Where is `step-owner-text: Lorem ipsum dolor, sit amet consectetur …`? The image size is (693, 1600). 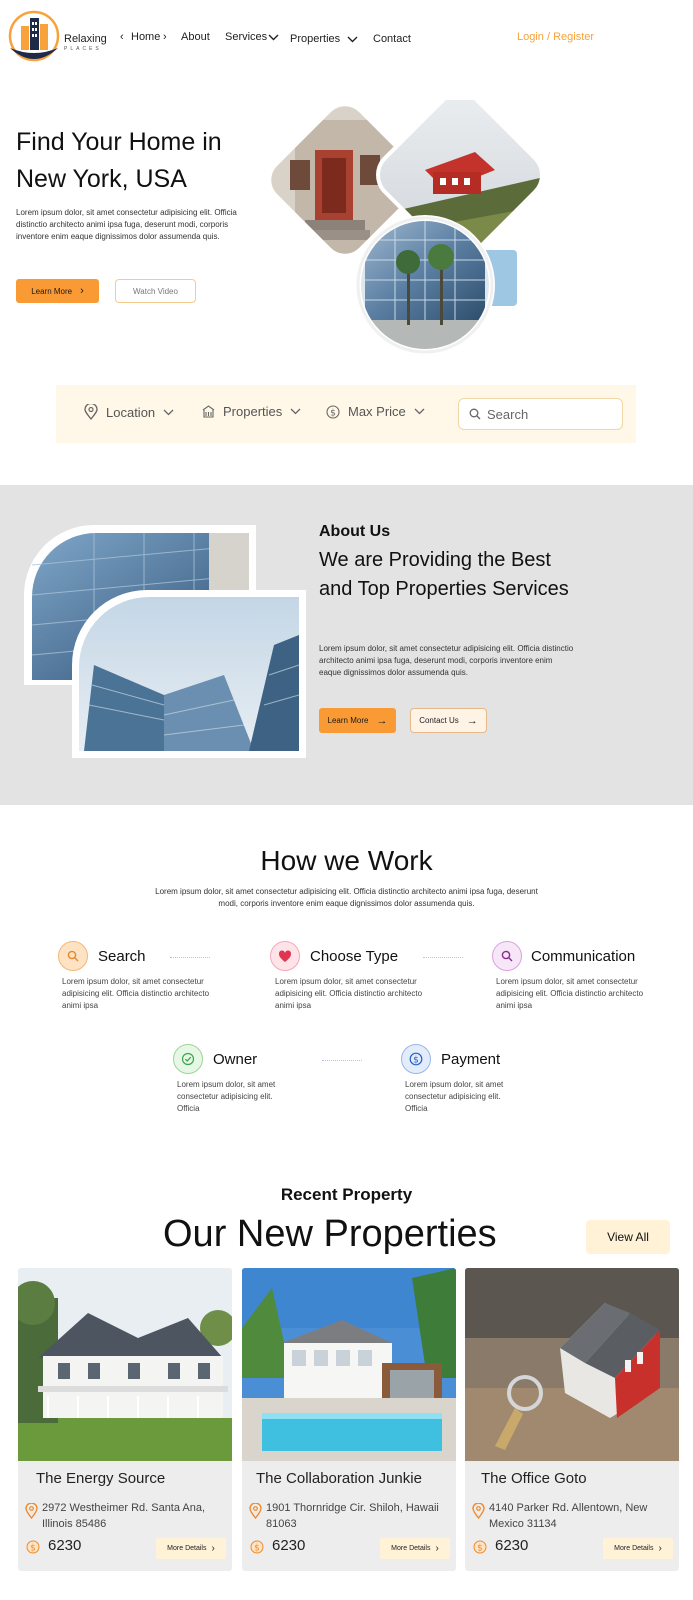
step-owner-text: Lorem ipsum dolor, sit amet consectetur … is located at coordinates (226, 1096).